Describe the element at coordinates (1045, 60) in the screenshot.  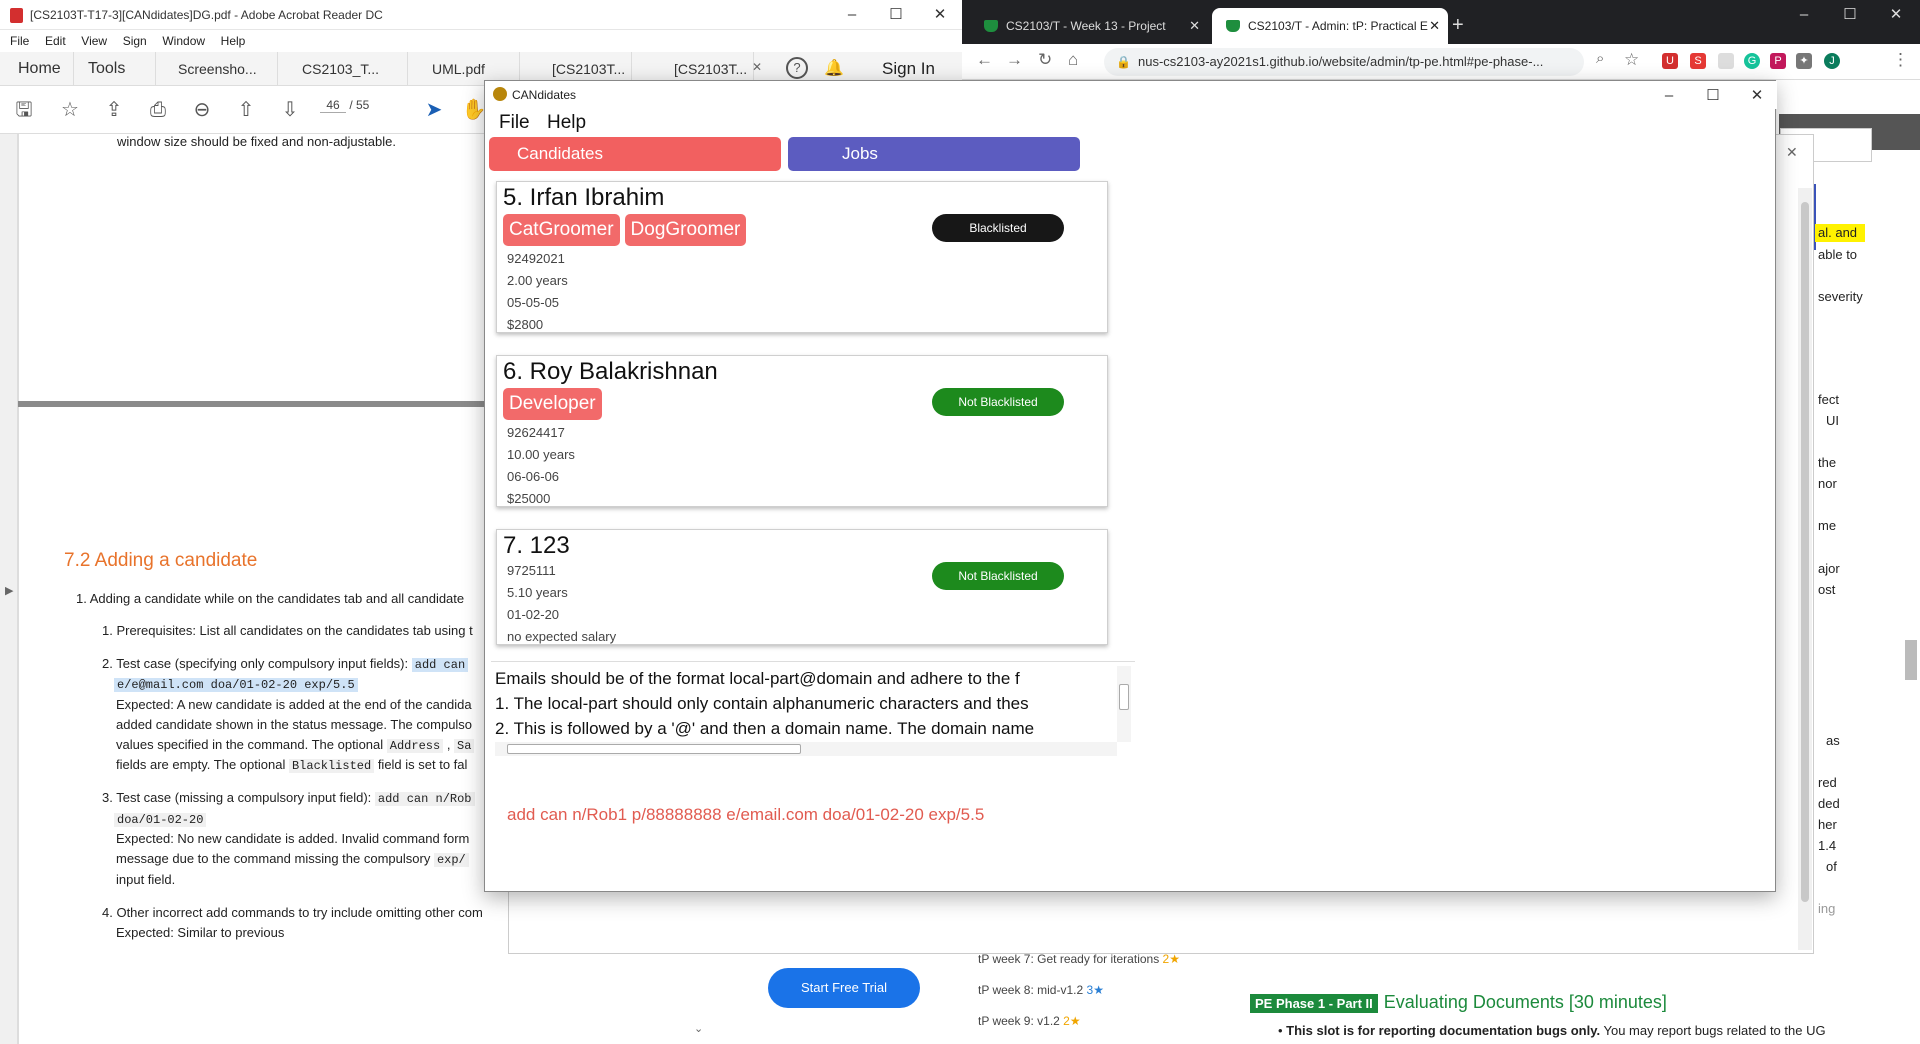
I see `reload-icon: ↻` at that location.